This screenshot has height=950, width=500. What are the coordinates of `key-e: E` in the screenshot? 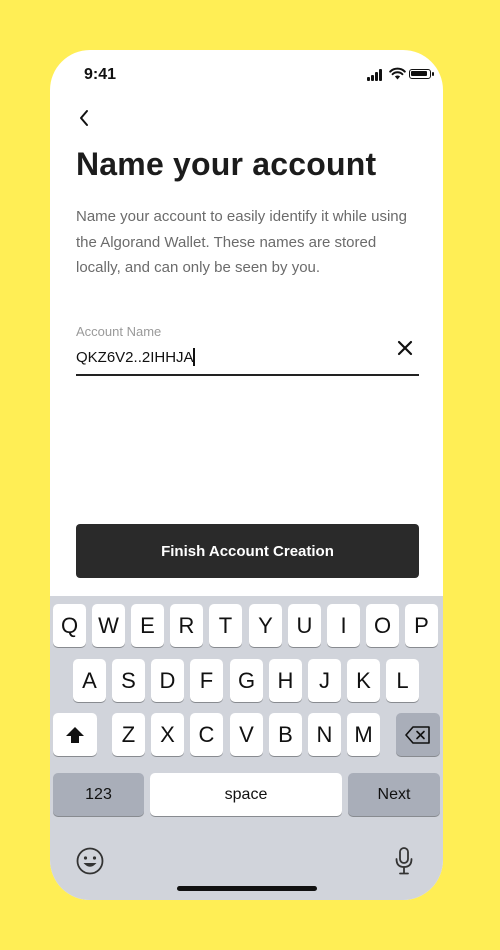 It's located at (147, 625).